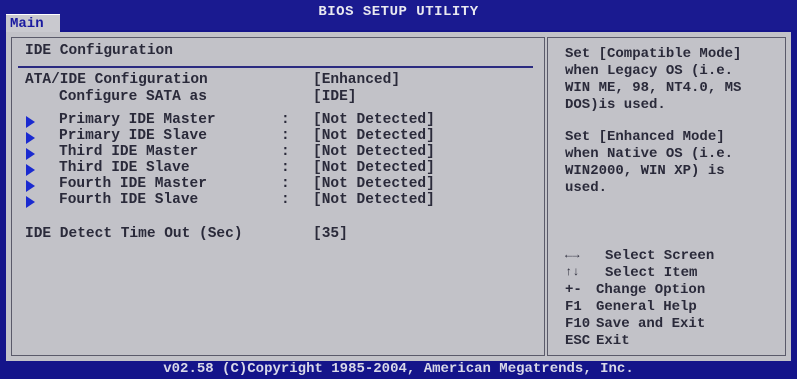 The height and width of the screenshot is (379, 797). I want to click on help-line: used., so click(586, 188).